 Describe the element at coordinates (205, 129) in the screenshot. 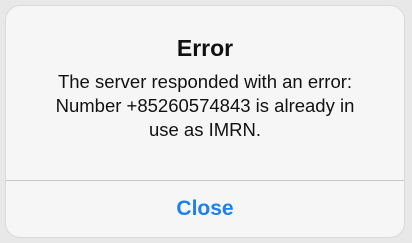

I see `alert-message-line: use as IMRN.` at that location.